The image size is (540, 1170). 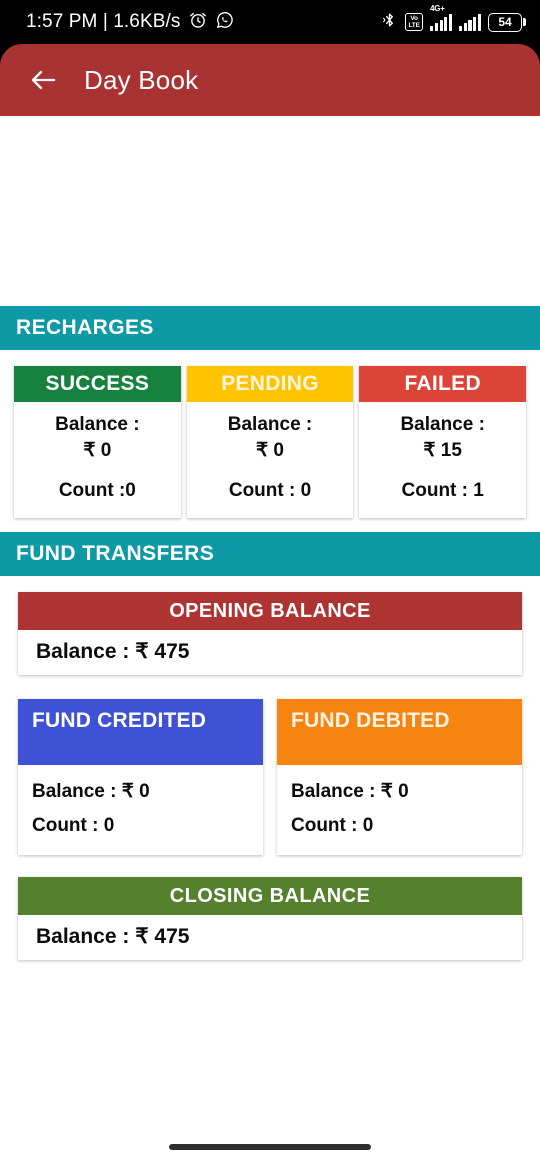 I want to click on opening-balance-header: OPENING BALANCE, so click(x=270, y=611).